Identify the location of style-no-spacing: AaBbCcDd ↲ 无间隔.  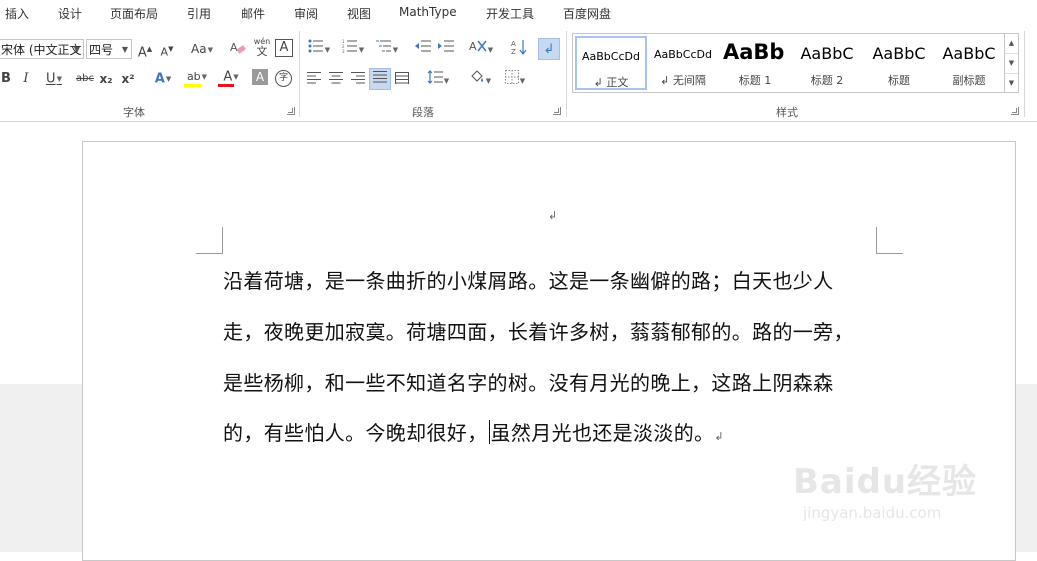
(683, 63).